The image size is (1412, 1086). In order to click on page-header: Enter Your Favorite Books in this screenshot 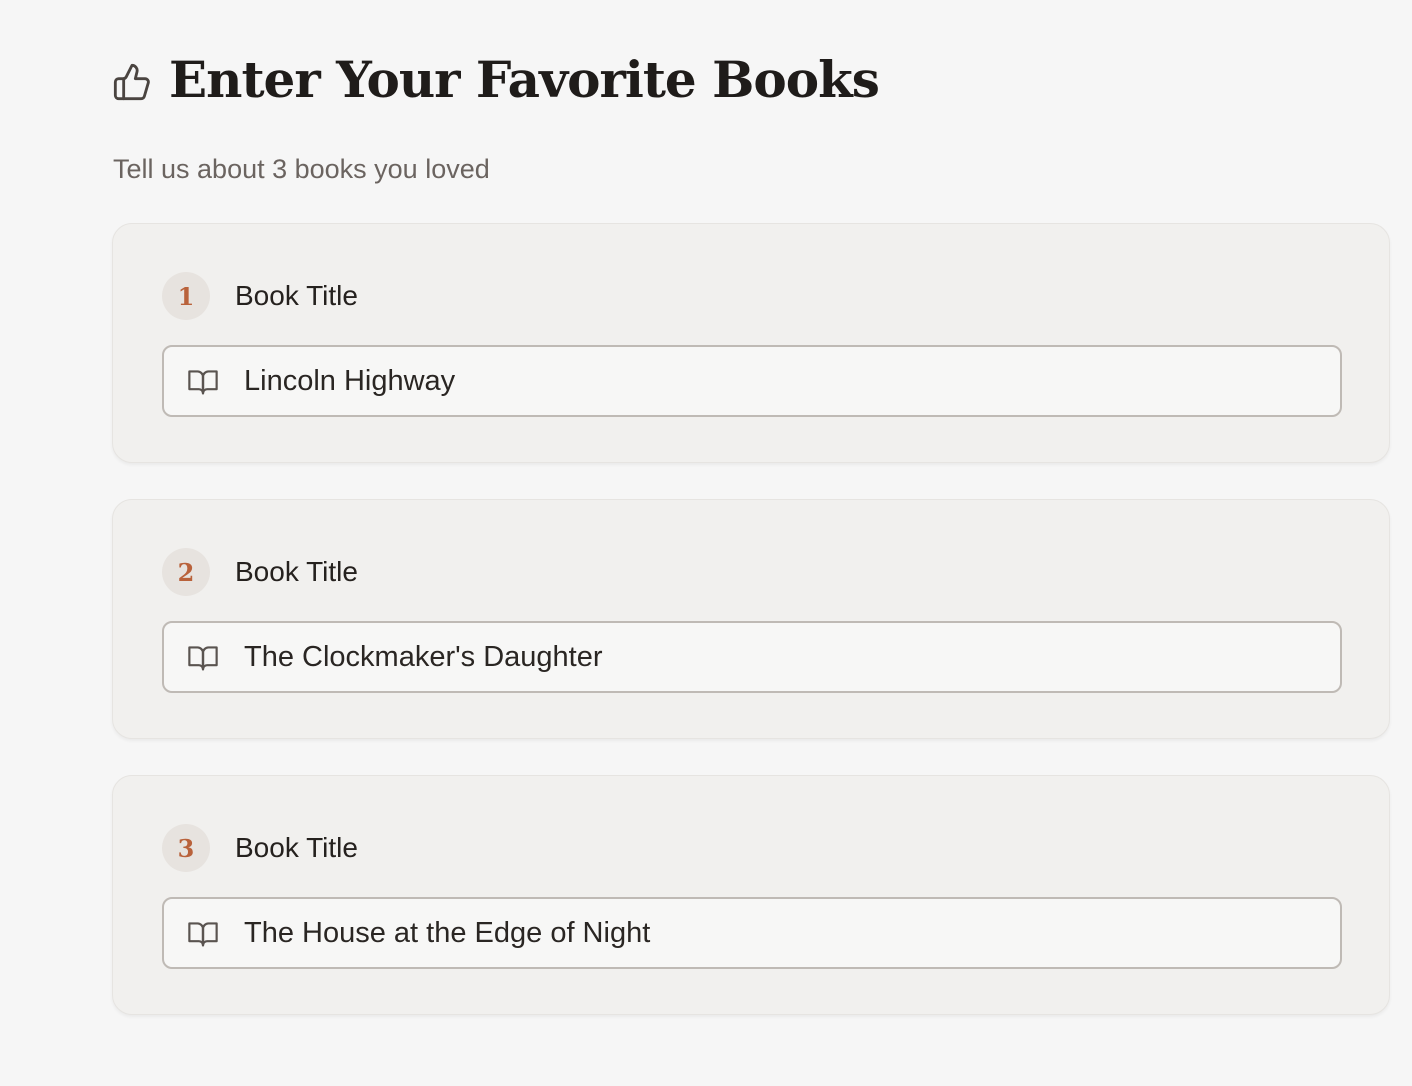, I will do `click(496, 79)`.